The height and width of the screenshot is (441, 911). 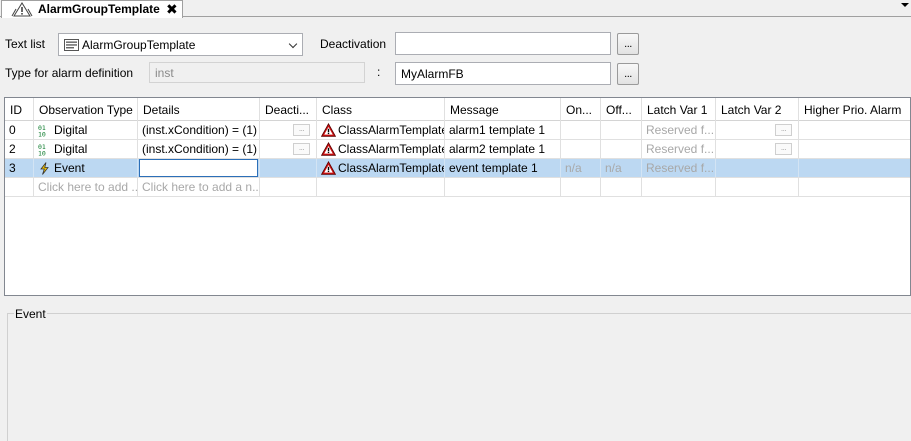 What do you see at coordinates (503, 168) in the screenshot?
I see `cell-message: event template 1` at bounding box center [503, 168].